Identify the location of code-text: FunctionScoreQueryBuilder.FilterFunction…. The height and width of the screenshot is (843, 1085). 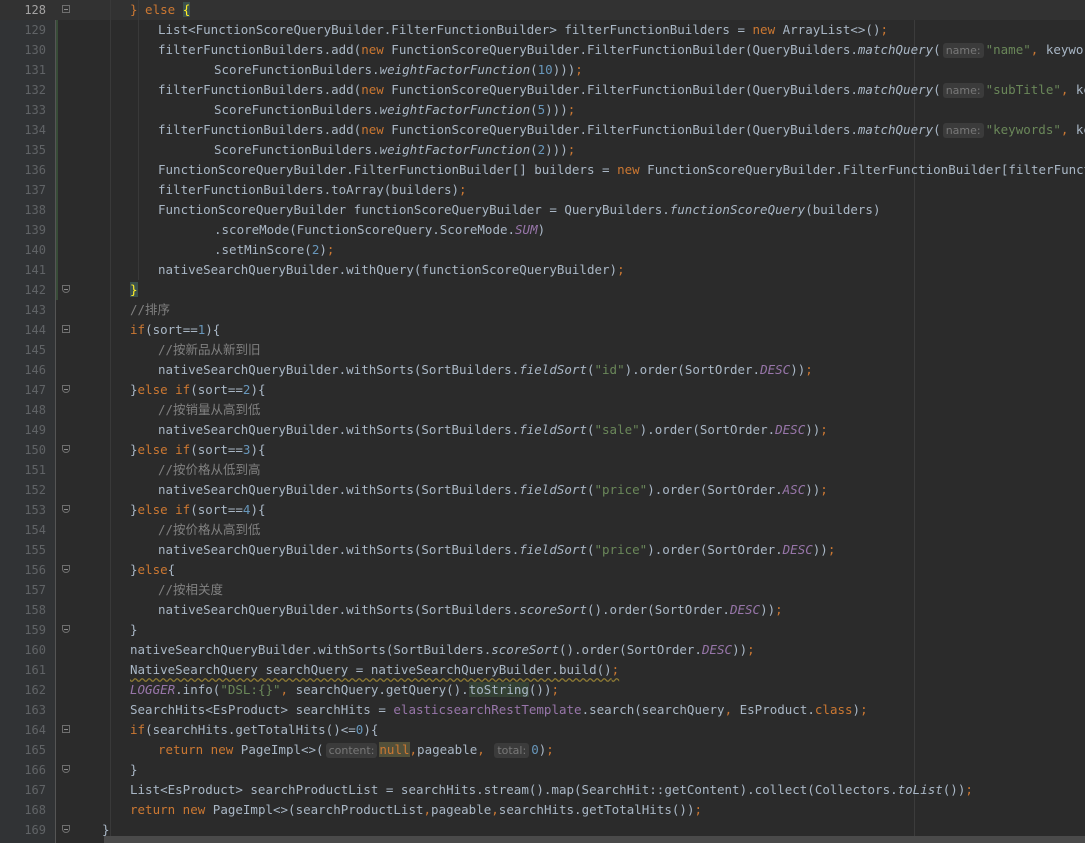
(621, 170).